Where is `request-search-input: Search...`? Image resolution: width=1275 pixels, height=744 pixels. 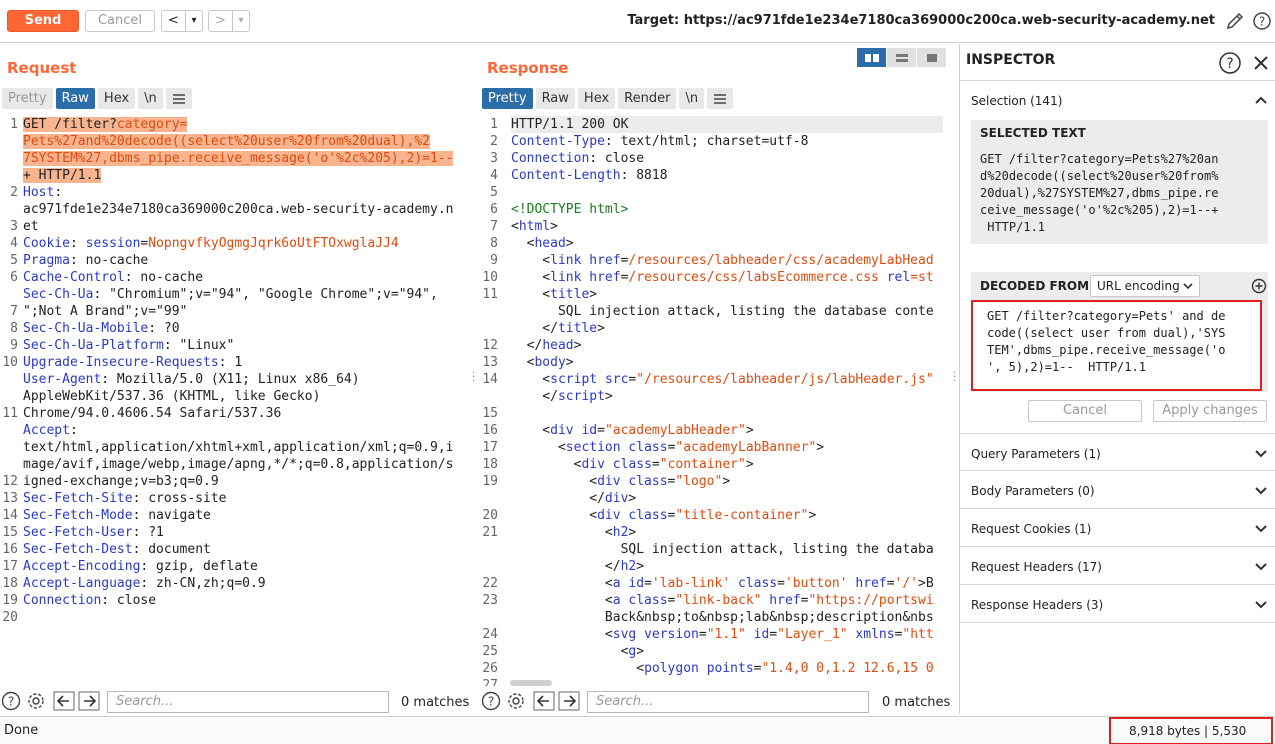 request-search-input: Search... is located at coordinates (248, 702).